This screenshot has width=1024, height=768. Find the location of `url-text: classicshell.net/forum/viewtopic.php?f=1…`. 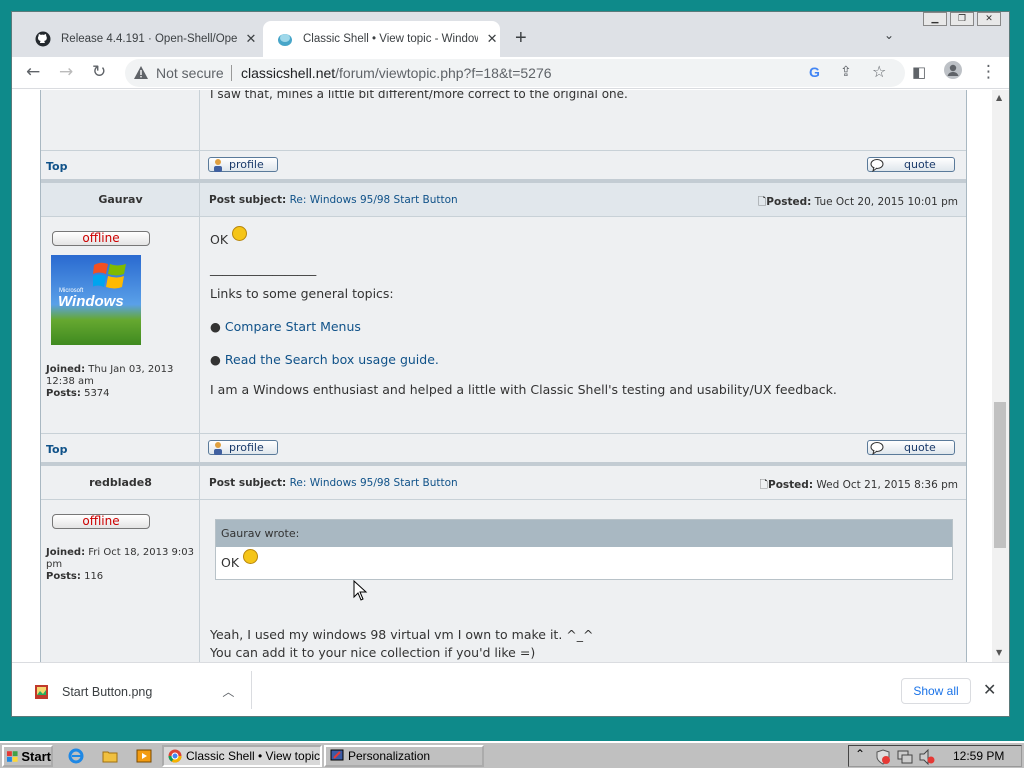

url-text: classicshell.net/forum/viewtopic.php?f=1… is located at coordinates (396, 73).